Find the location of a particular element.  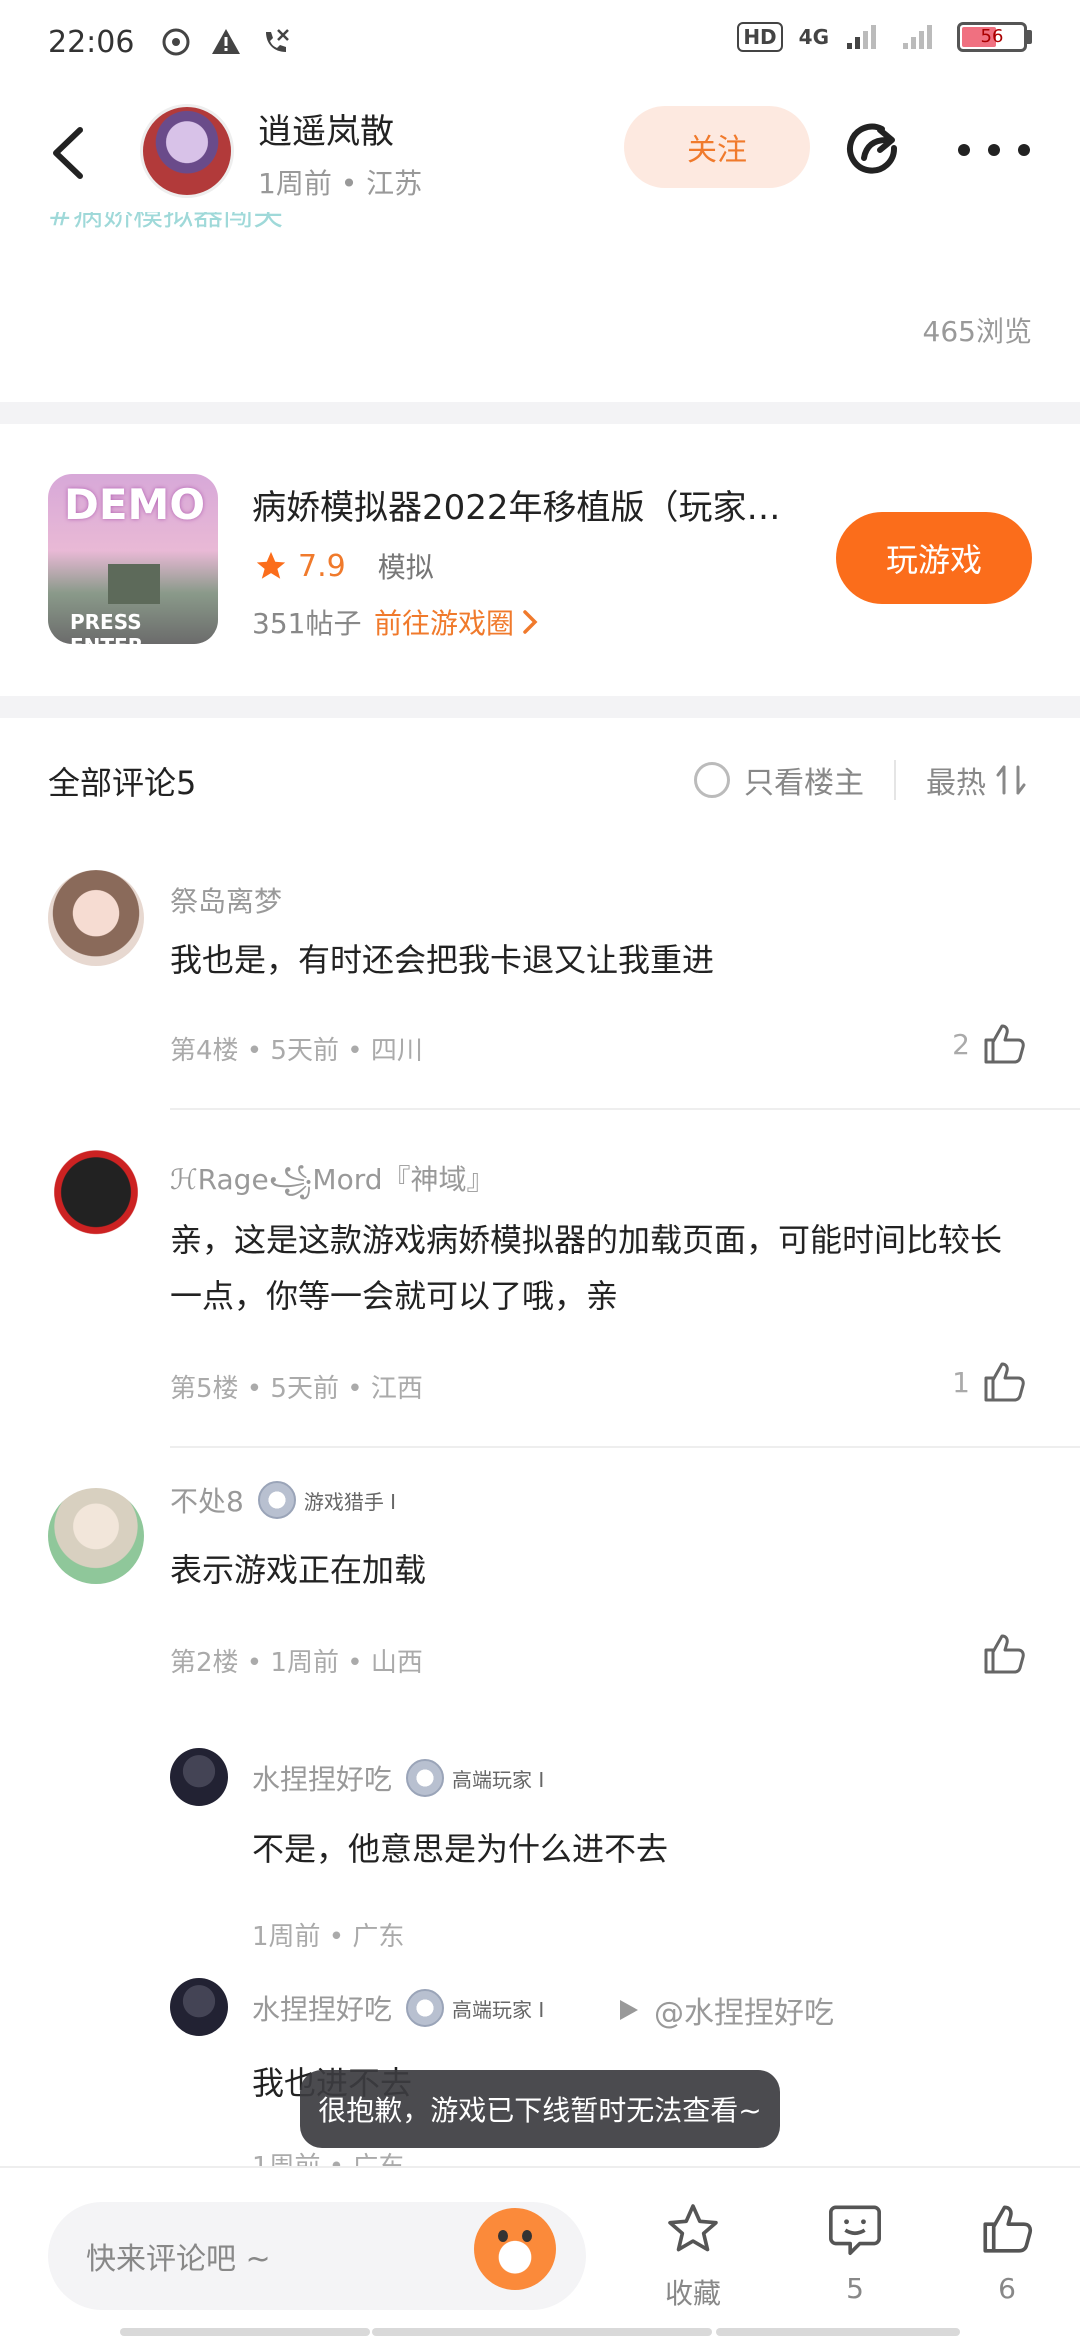

like-button: 2 is located at coordinates (990, 1044).